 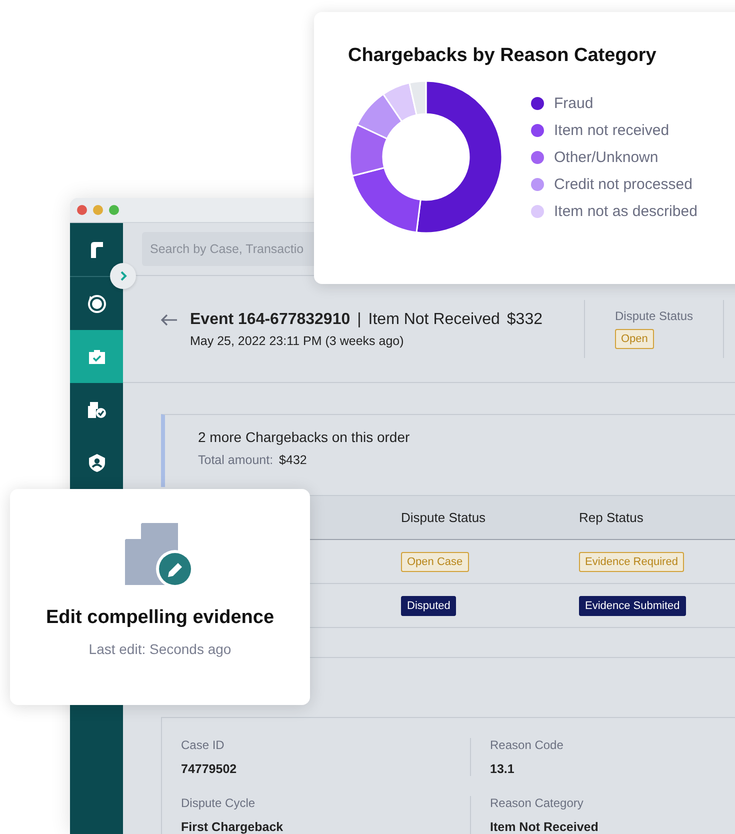 I want to click on status-badge: Evidence Submited, so click(x=632, y=606).